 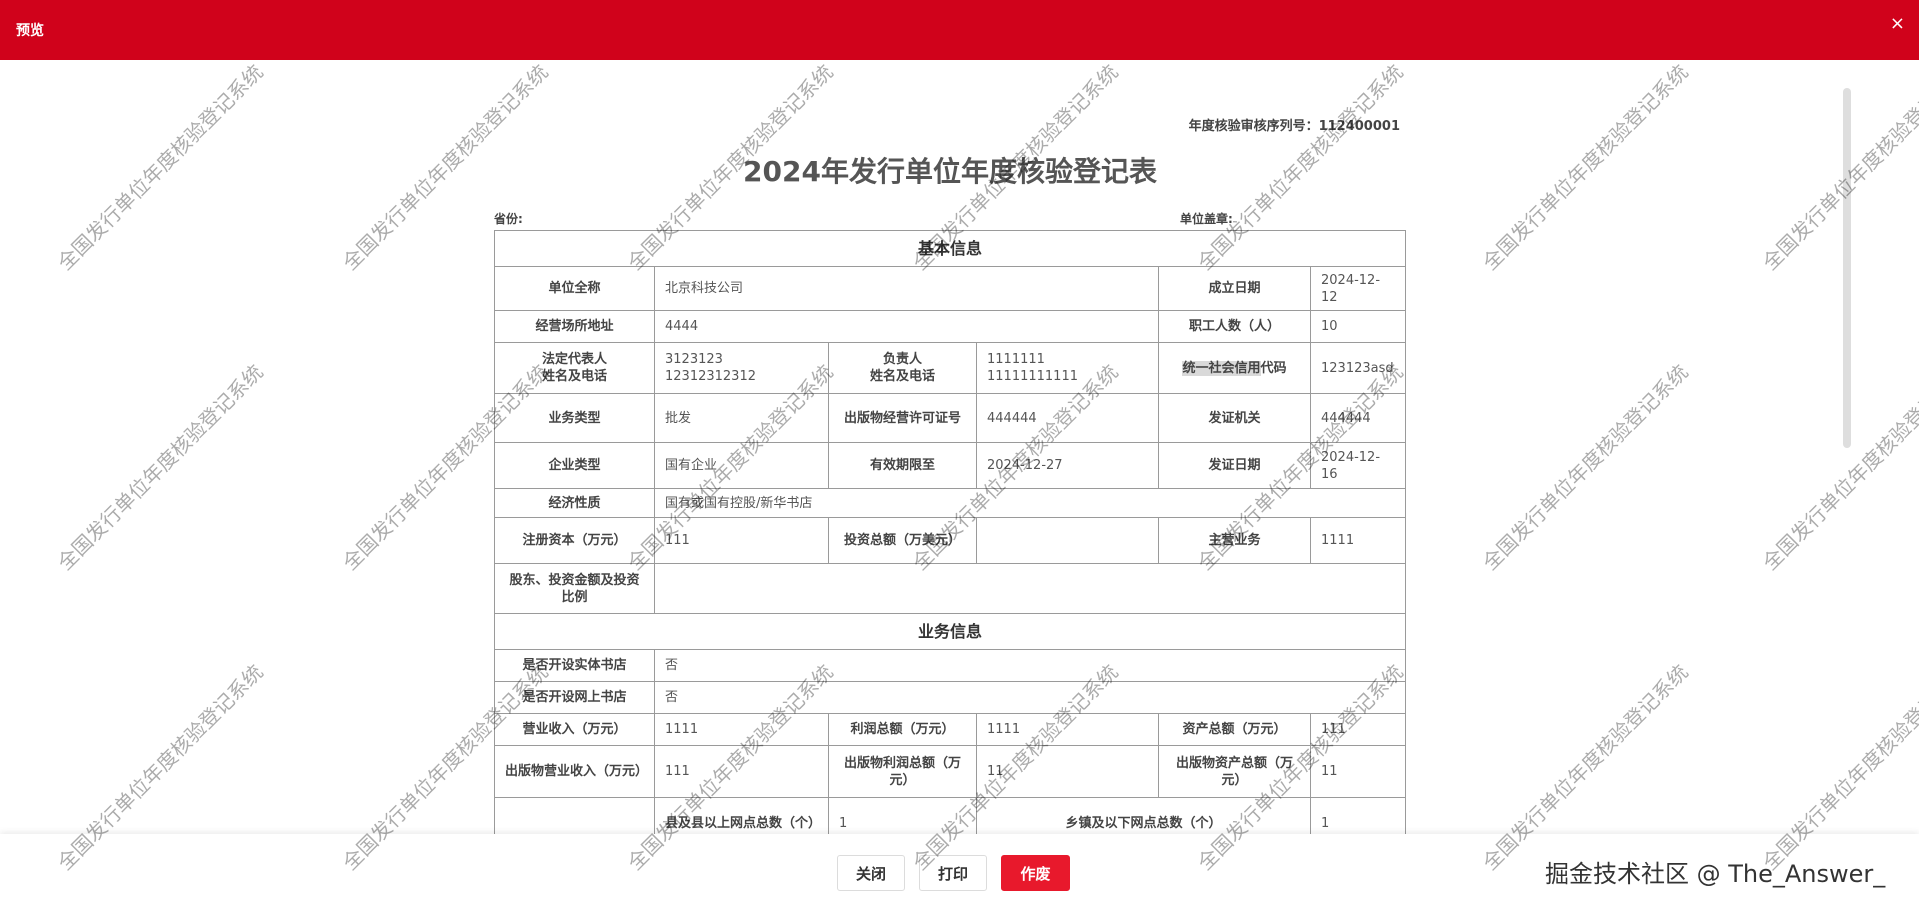 I want to click on dialog-header: 预览 ×, so click(x=959, y=30).